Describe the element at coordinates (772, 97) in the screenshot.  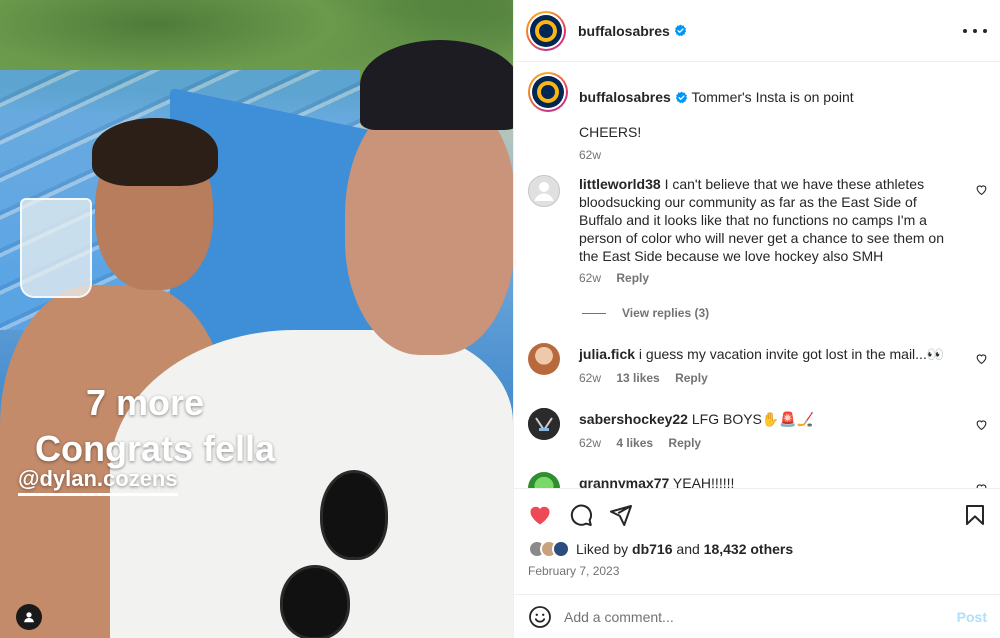
I see `caption-text: Tommer's Insta is on point` at that location.